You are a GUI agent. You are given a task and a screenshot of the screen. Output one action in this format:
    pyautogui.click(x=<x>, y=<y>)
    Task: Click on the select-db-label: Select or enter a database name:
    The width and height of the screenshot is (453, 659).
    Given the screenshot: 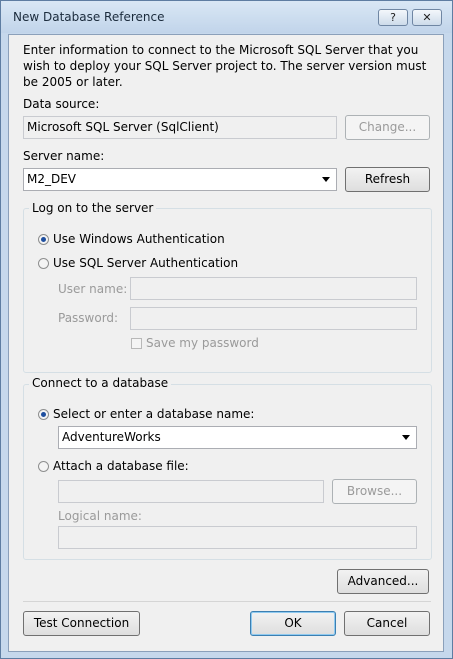 What is the action you would take?
    pyautogui.click(x=153, y=414)
    